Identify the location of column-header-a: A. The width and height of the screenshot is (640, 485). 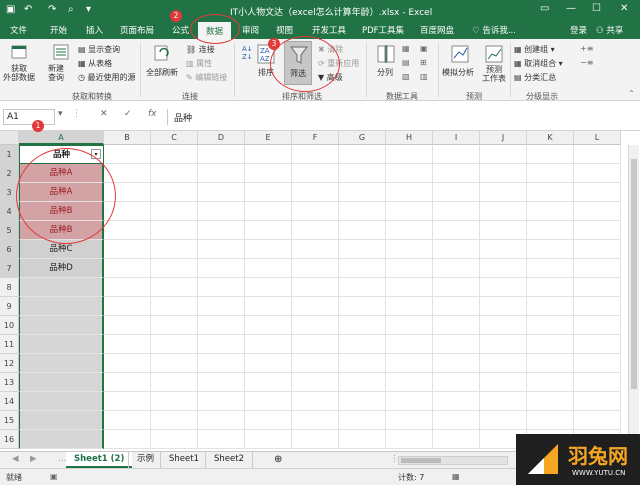
(61, 138).